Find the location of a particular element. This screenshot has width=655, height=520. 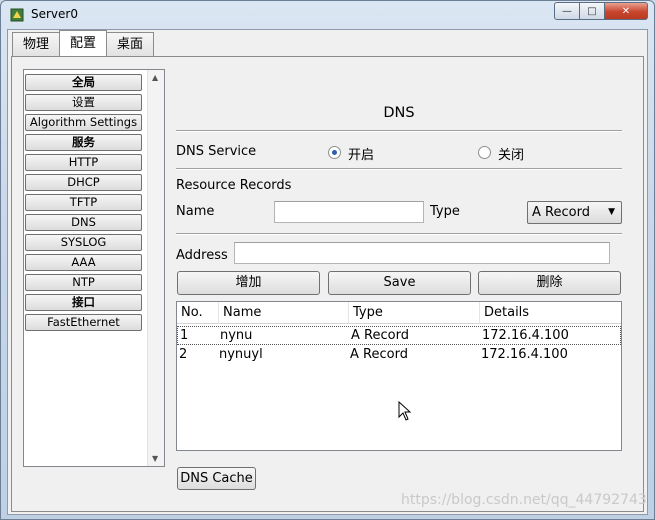

table-row: 1 nynu A Record 172.16.4.100 is located at coordinates (399, 335).